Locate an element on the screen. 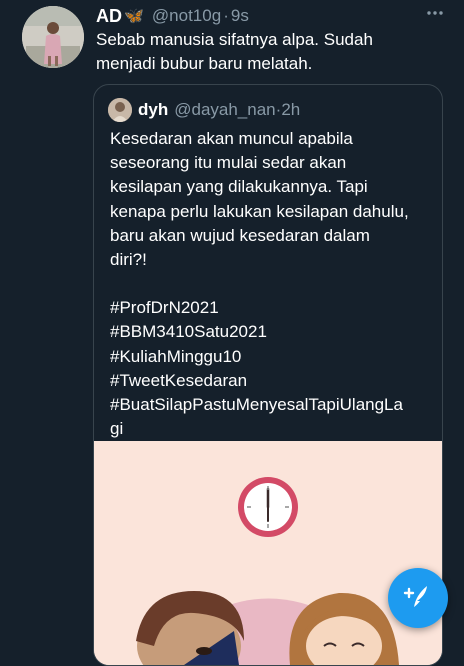 The image size is (464, 666). compose-tweet-button is located at coordinates (418, 598).